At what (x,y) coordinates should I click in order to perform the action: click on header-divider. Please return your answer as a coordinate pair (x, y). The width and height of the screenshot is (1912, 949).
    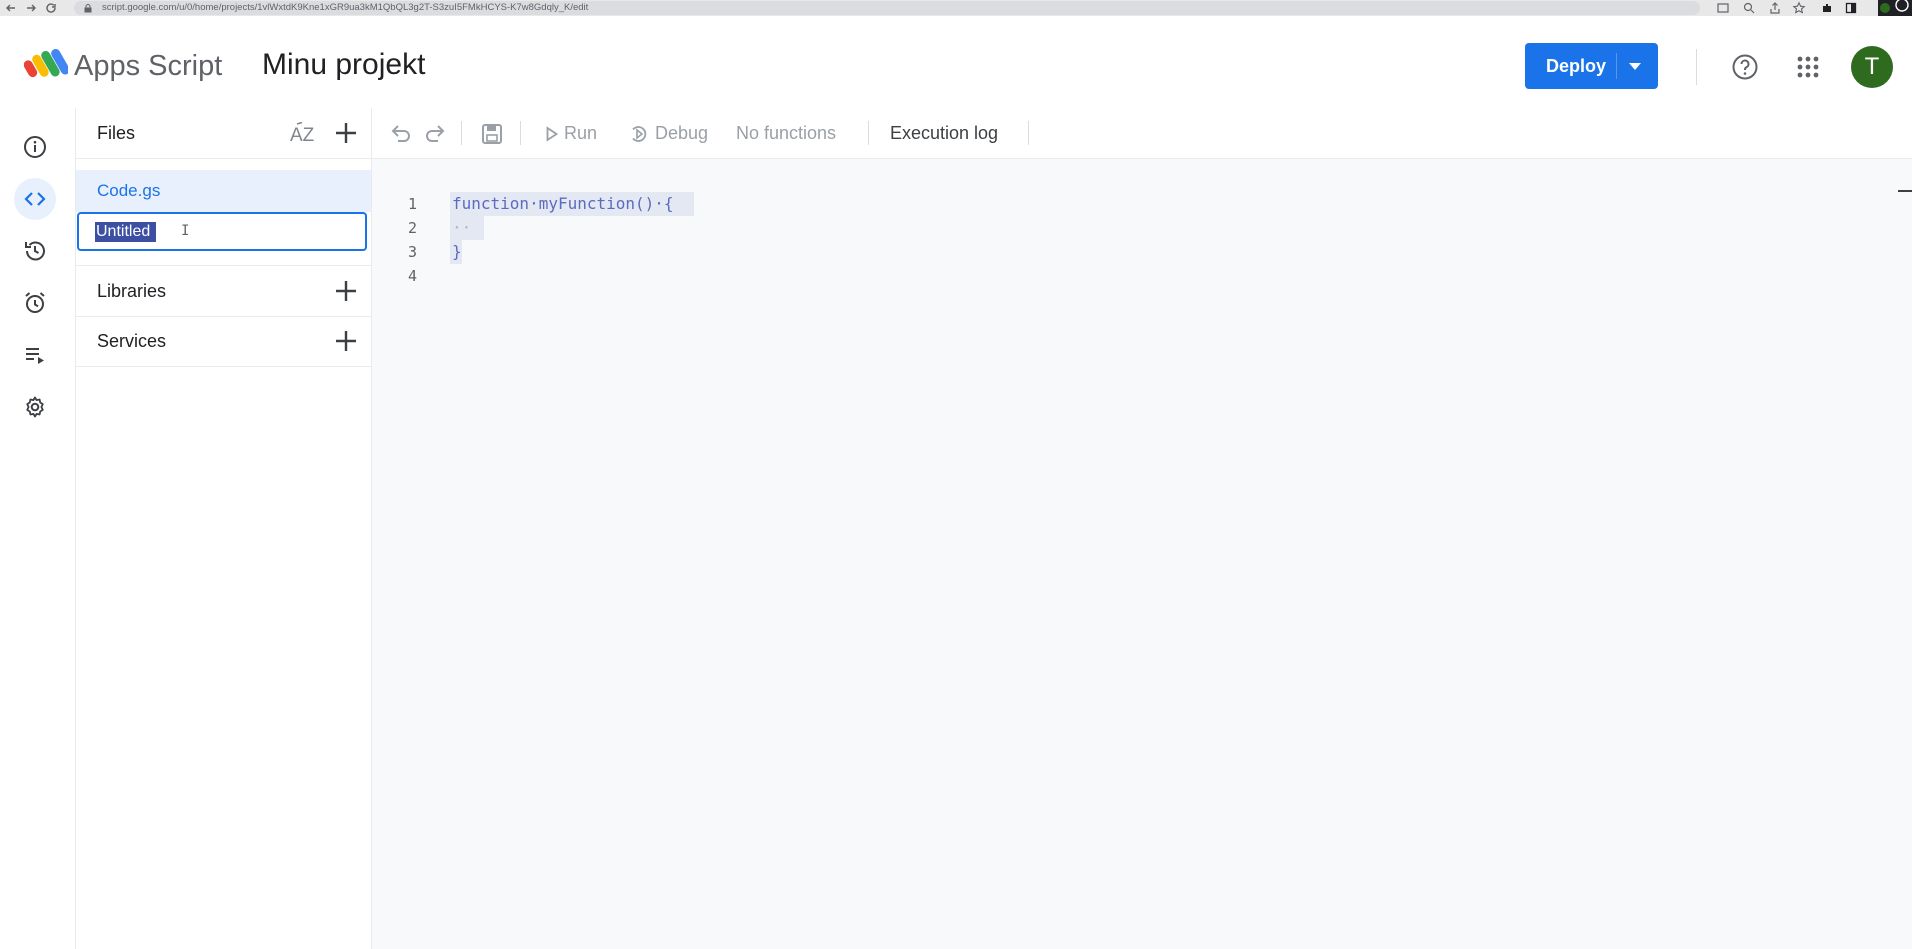
    Looking at the image, I should click on (1696, 67).